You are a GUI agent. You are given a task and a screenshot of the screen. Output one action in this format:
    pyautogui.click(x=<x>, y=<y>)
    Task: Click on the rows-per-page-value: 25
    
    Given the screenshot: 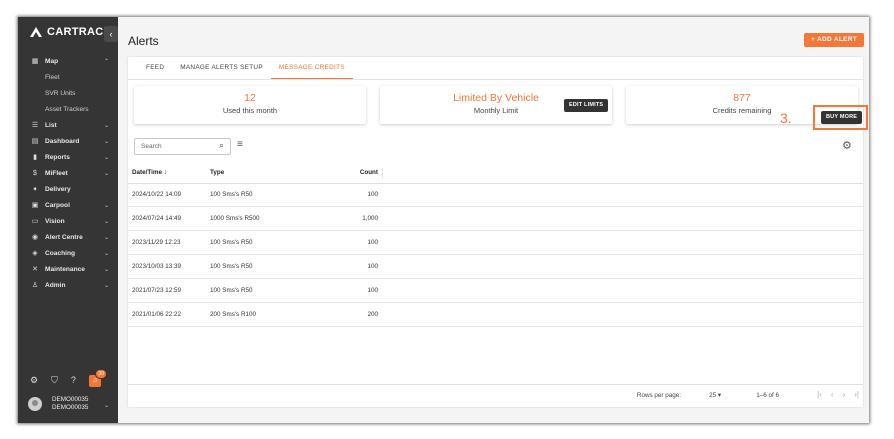 What is the action you would take?
    pyautogui.click(x=713, y=395)
    